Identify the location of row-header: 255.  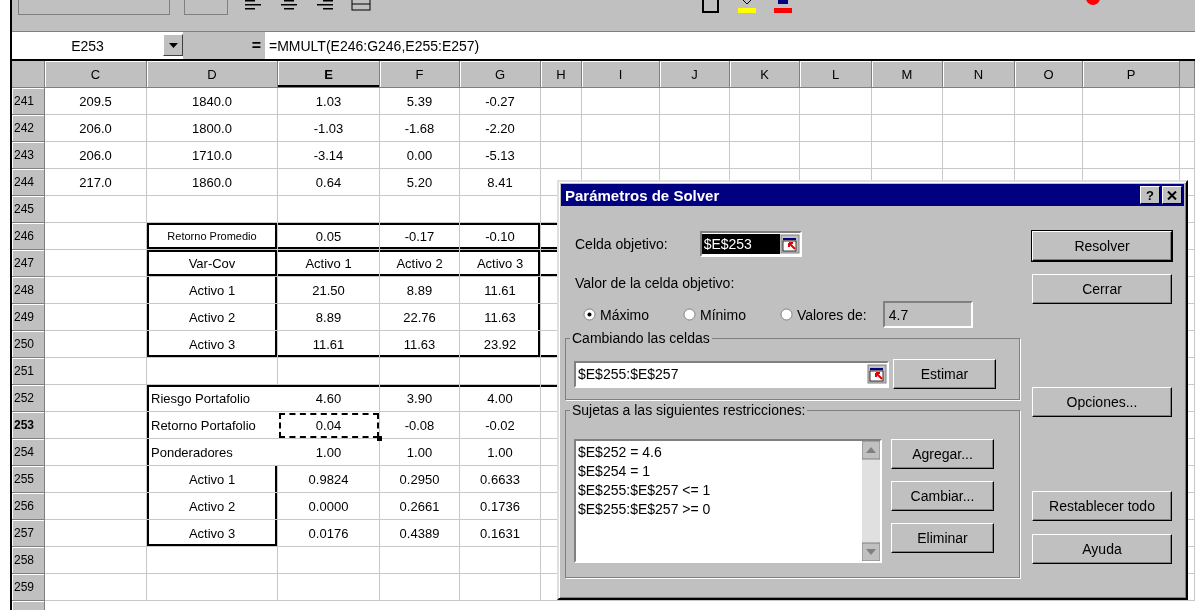
(28, 479).